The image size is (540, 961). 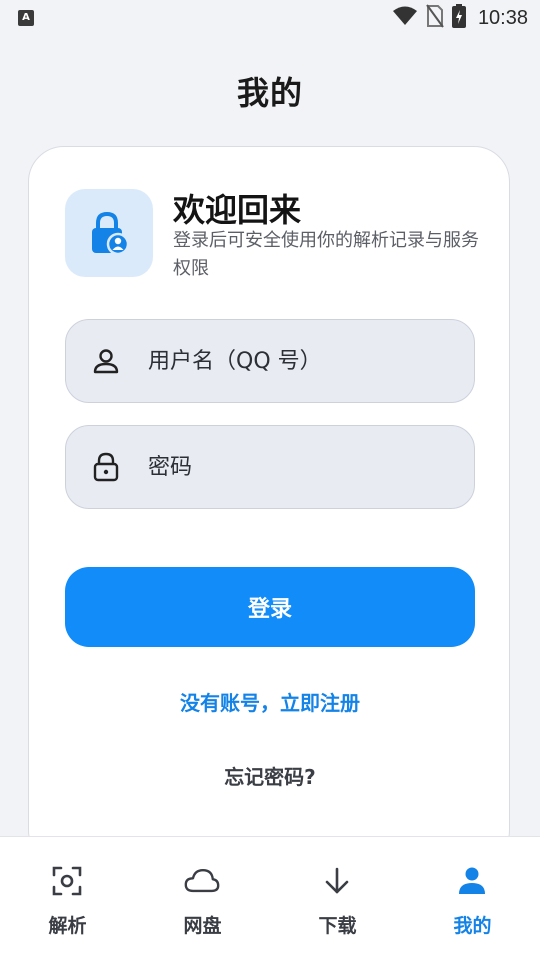 I want to click on app-notification-icon: A, so click(x=26, y=18).